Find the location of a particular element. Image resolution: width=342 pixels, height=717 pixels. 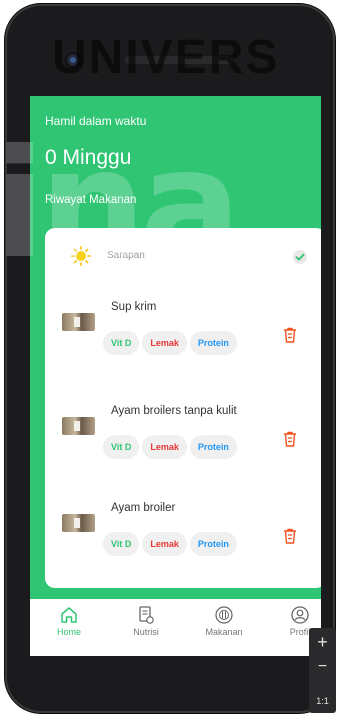

zoom-reset-button: 1:1 is located at coordinates (322, 701).